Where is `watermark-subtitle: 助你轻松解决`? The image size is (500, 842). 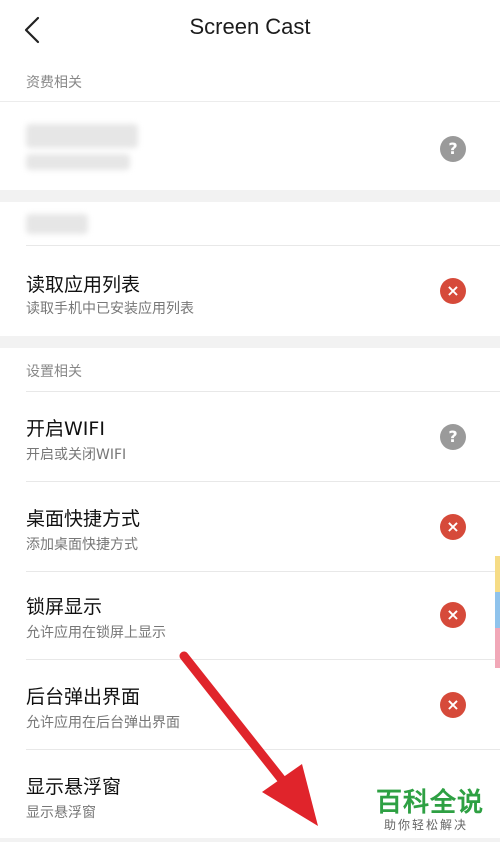 watermark-subtitle: 助你轻松解决 is located at coordinates (426, 825).